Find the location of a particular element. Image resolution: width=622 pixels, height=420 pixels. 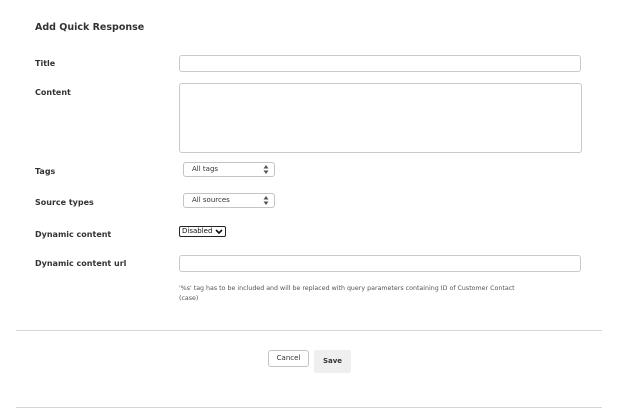

tags-select-value: All tags is located at coordinates (205, 169).